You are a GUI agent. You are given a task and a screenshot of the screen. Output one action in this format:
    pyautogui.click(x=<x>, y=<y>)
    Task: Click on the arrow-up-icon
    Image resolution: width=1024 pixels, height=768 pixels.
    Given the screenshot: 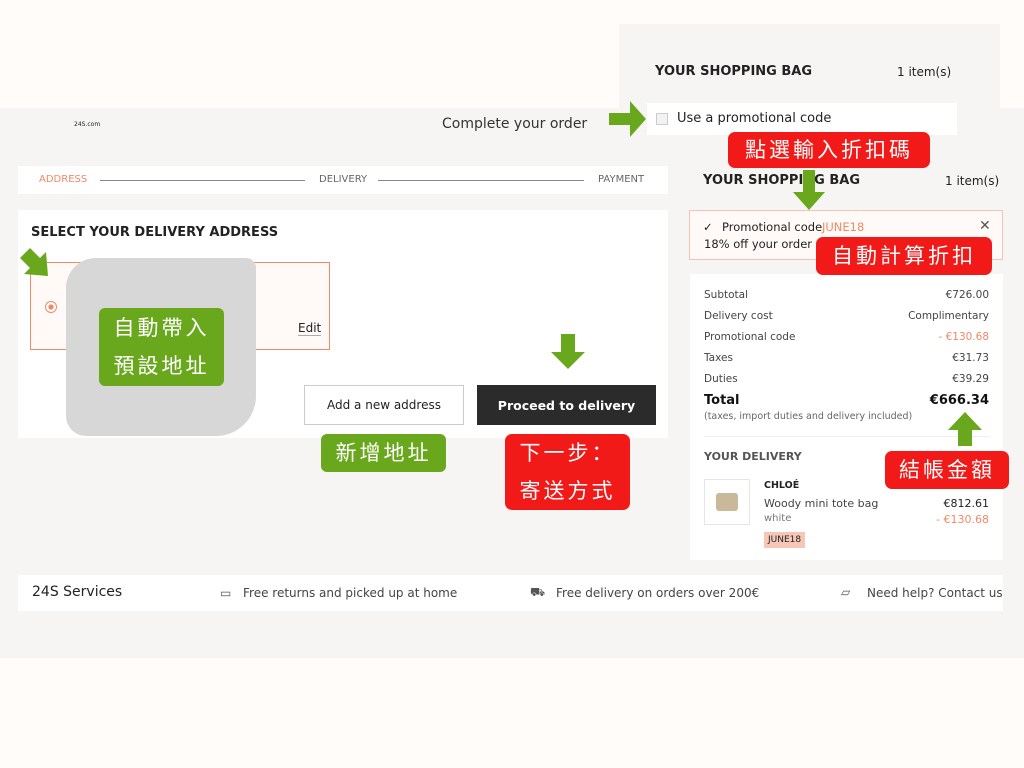 What is the action you would take?
    pyautogui.click(x=965, y=429)
    